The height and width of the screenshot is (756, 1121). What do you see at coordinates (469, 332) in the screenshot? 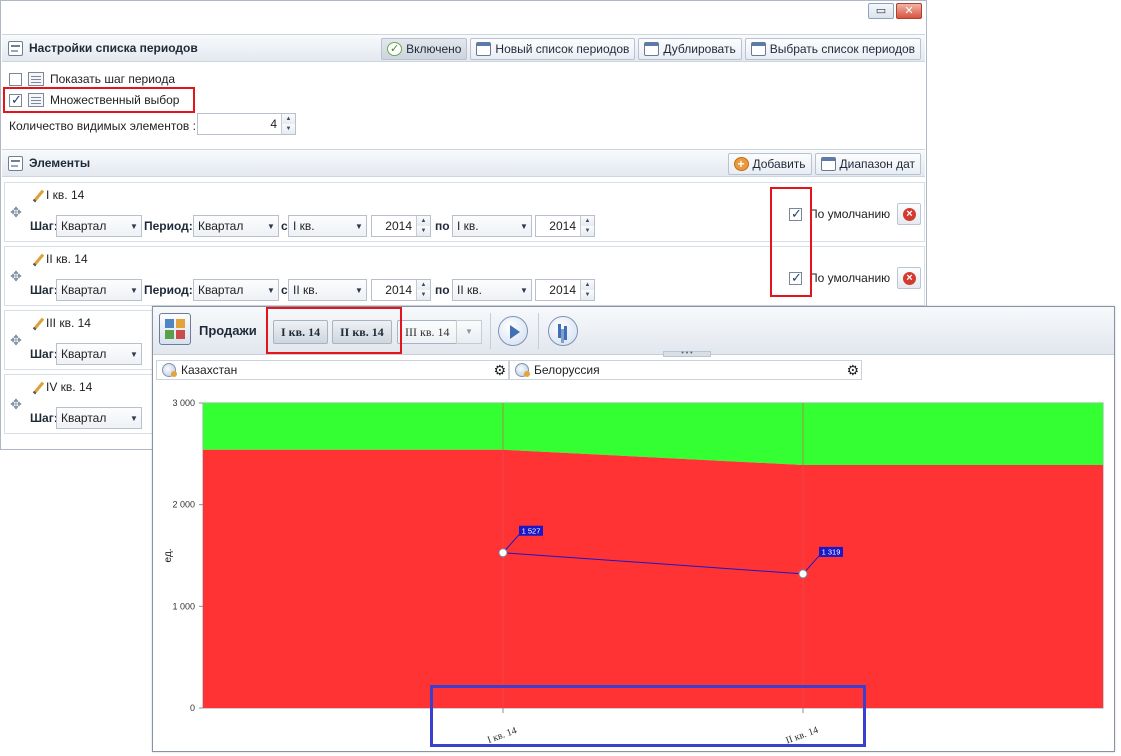
I see `period-dropdown-icon: ▼` at bounding box center [469, 332].